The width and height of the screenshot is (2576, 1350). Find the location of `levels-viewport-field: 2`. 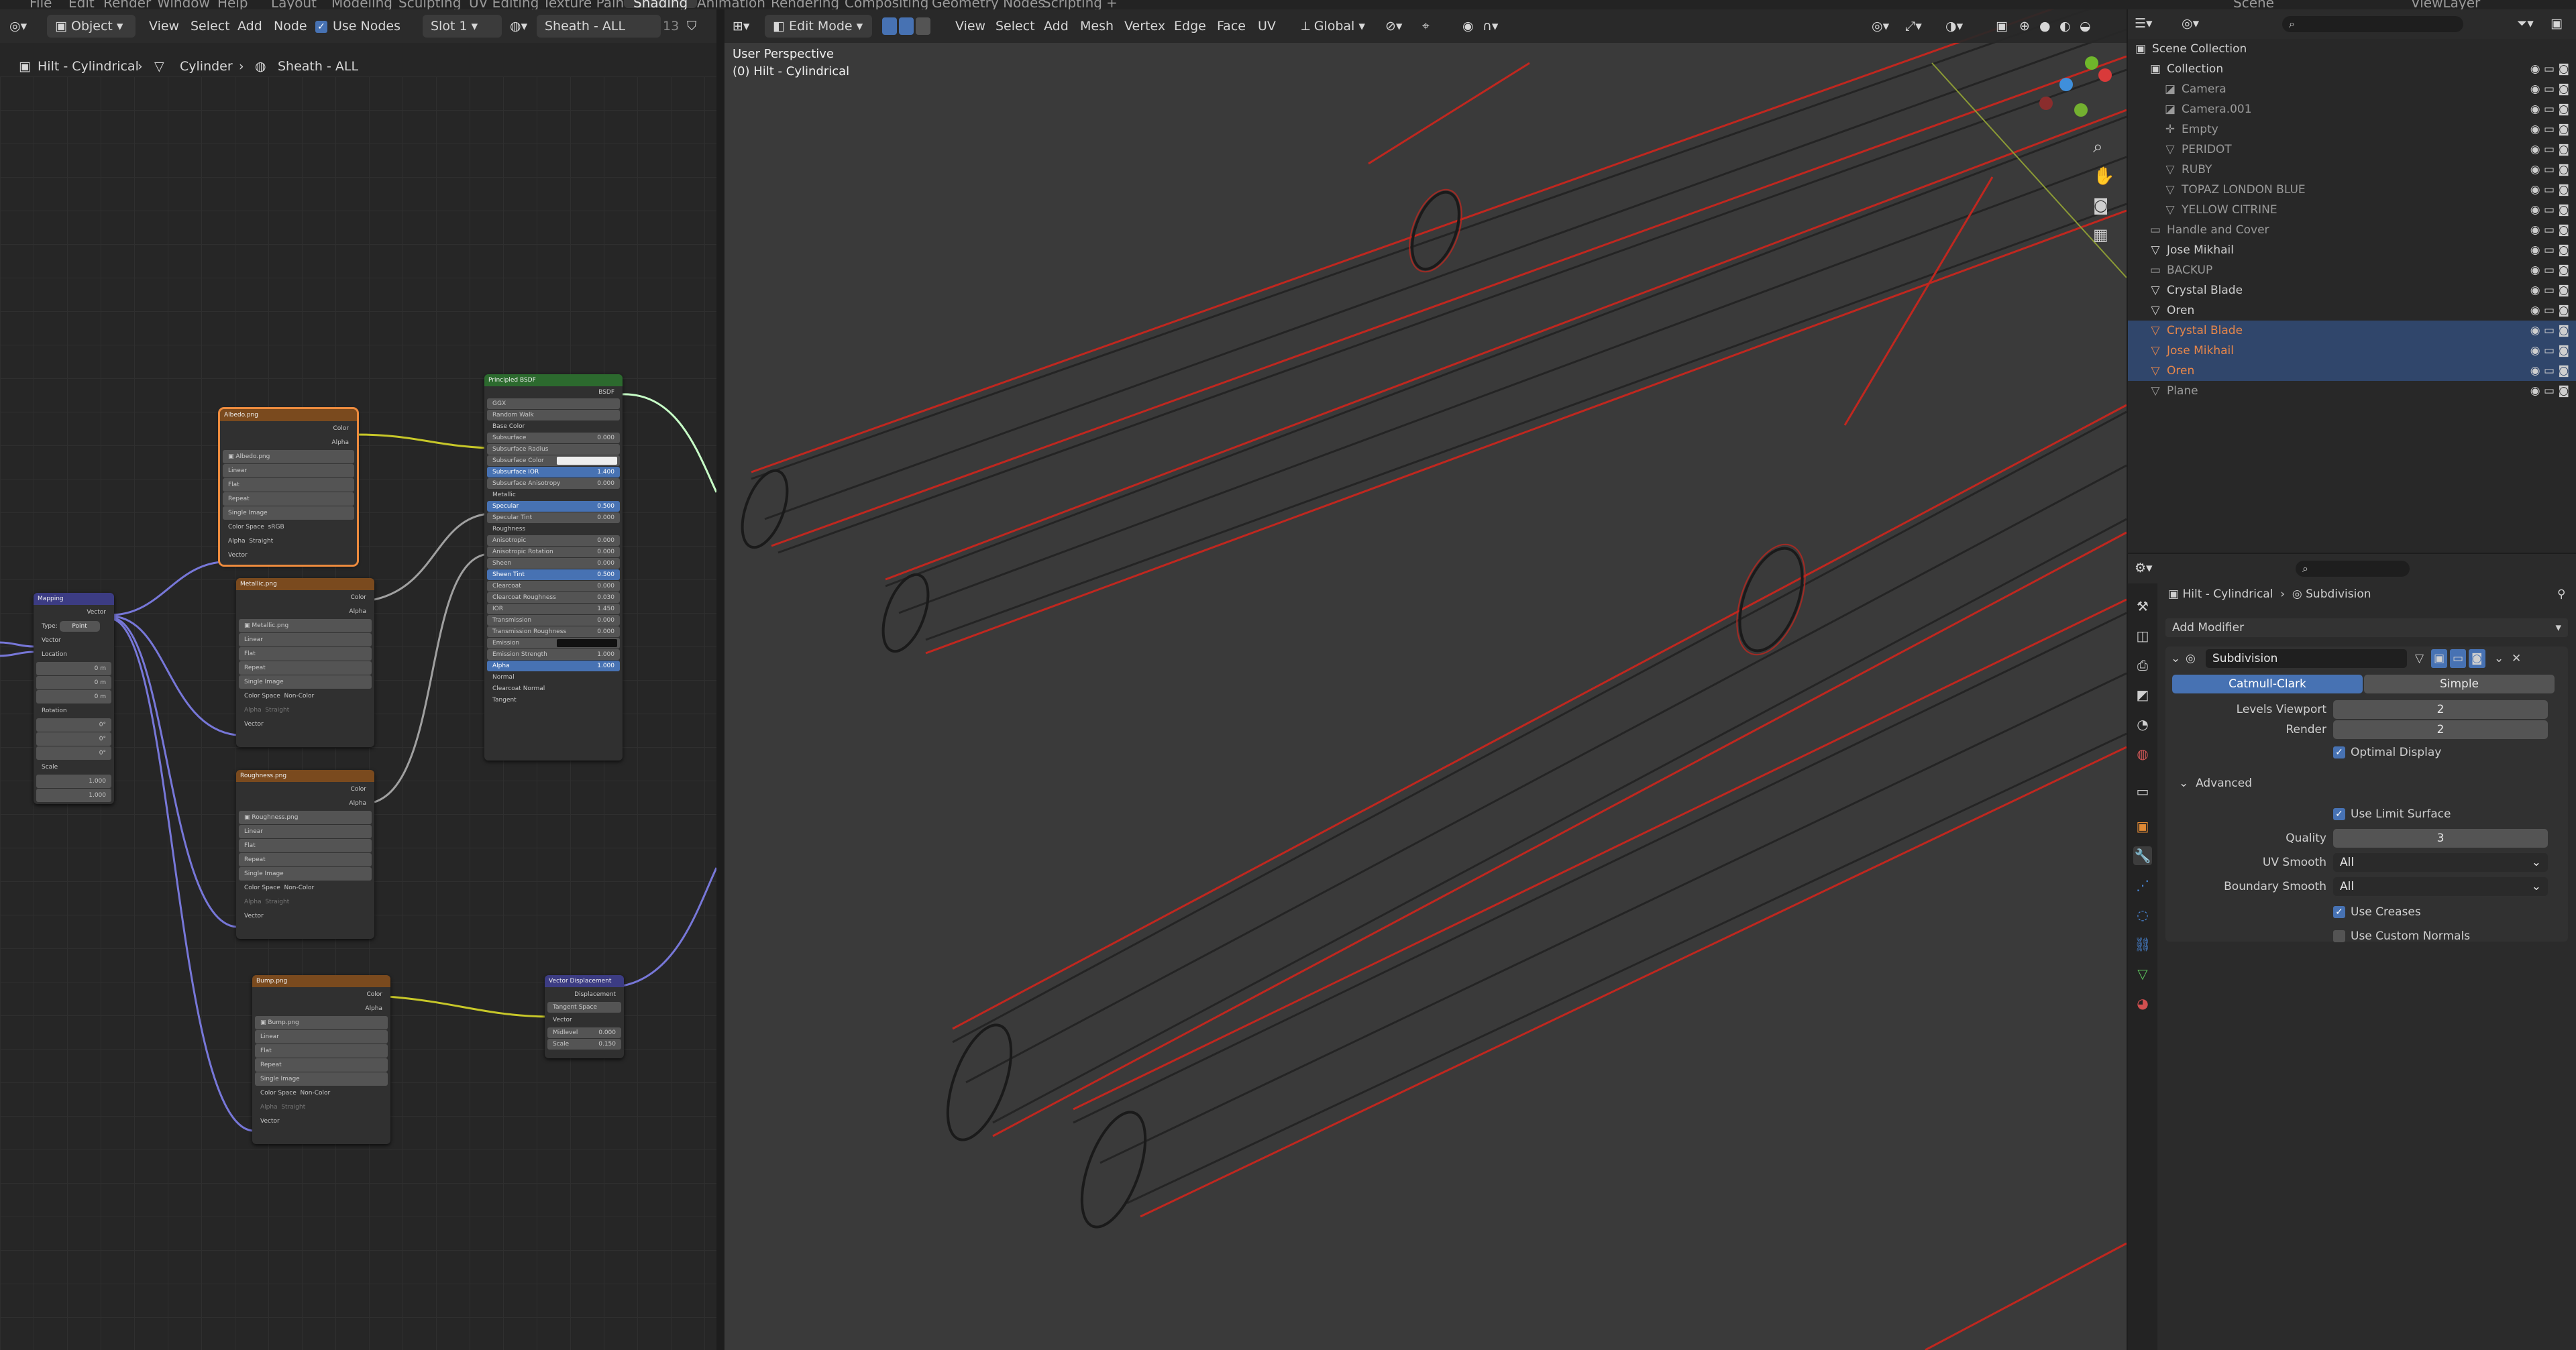

levels-viewport-field: 2 is located at coordinates (2440, 709).